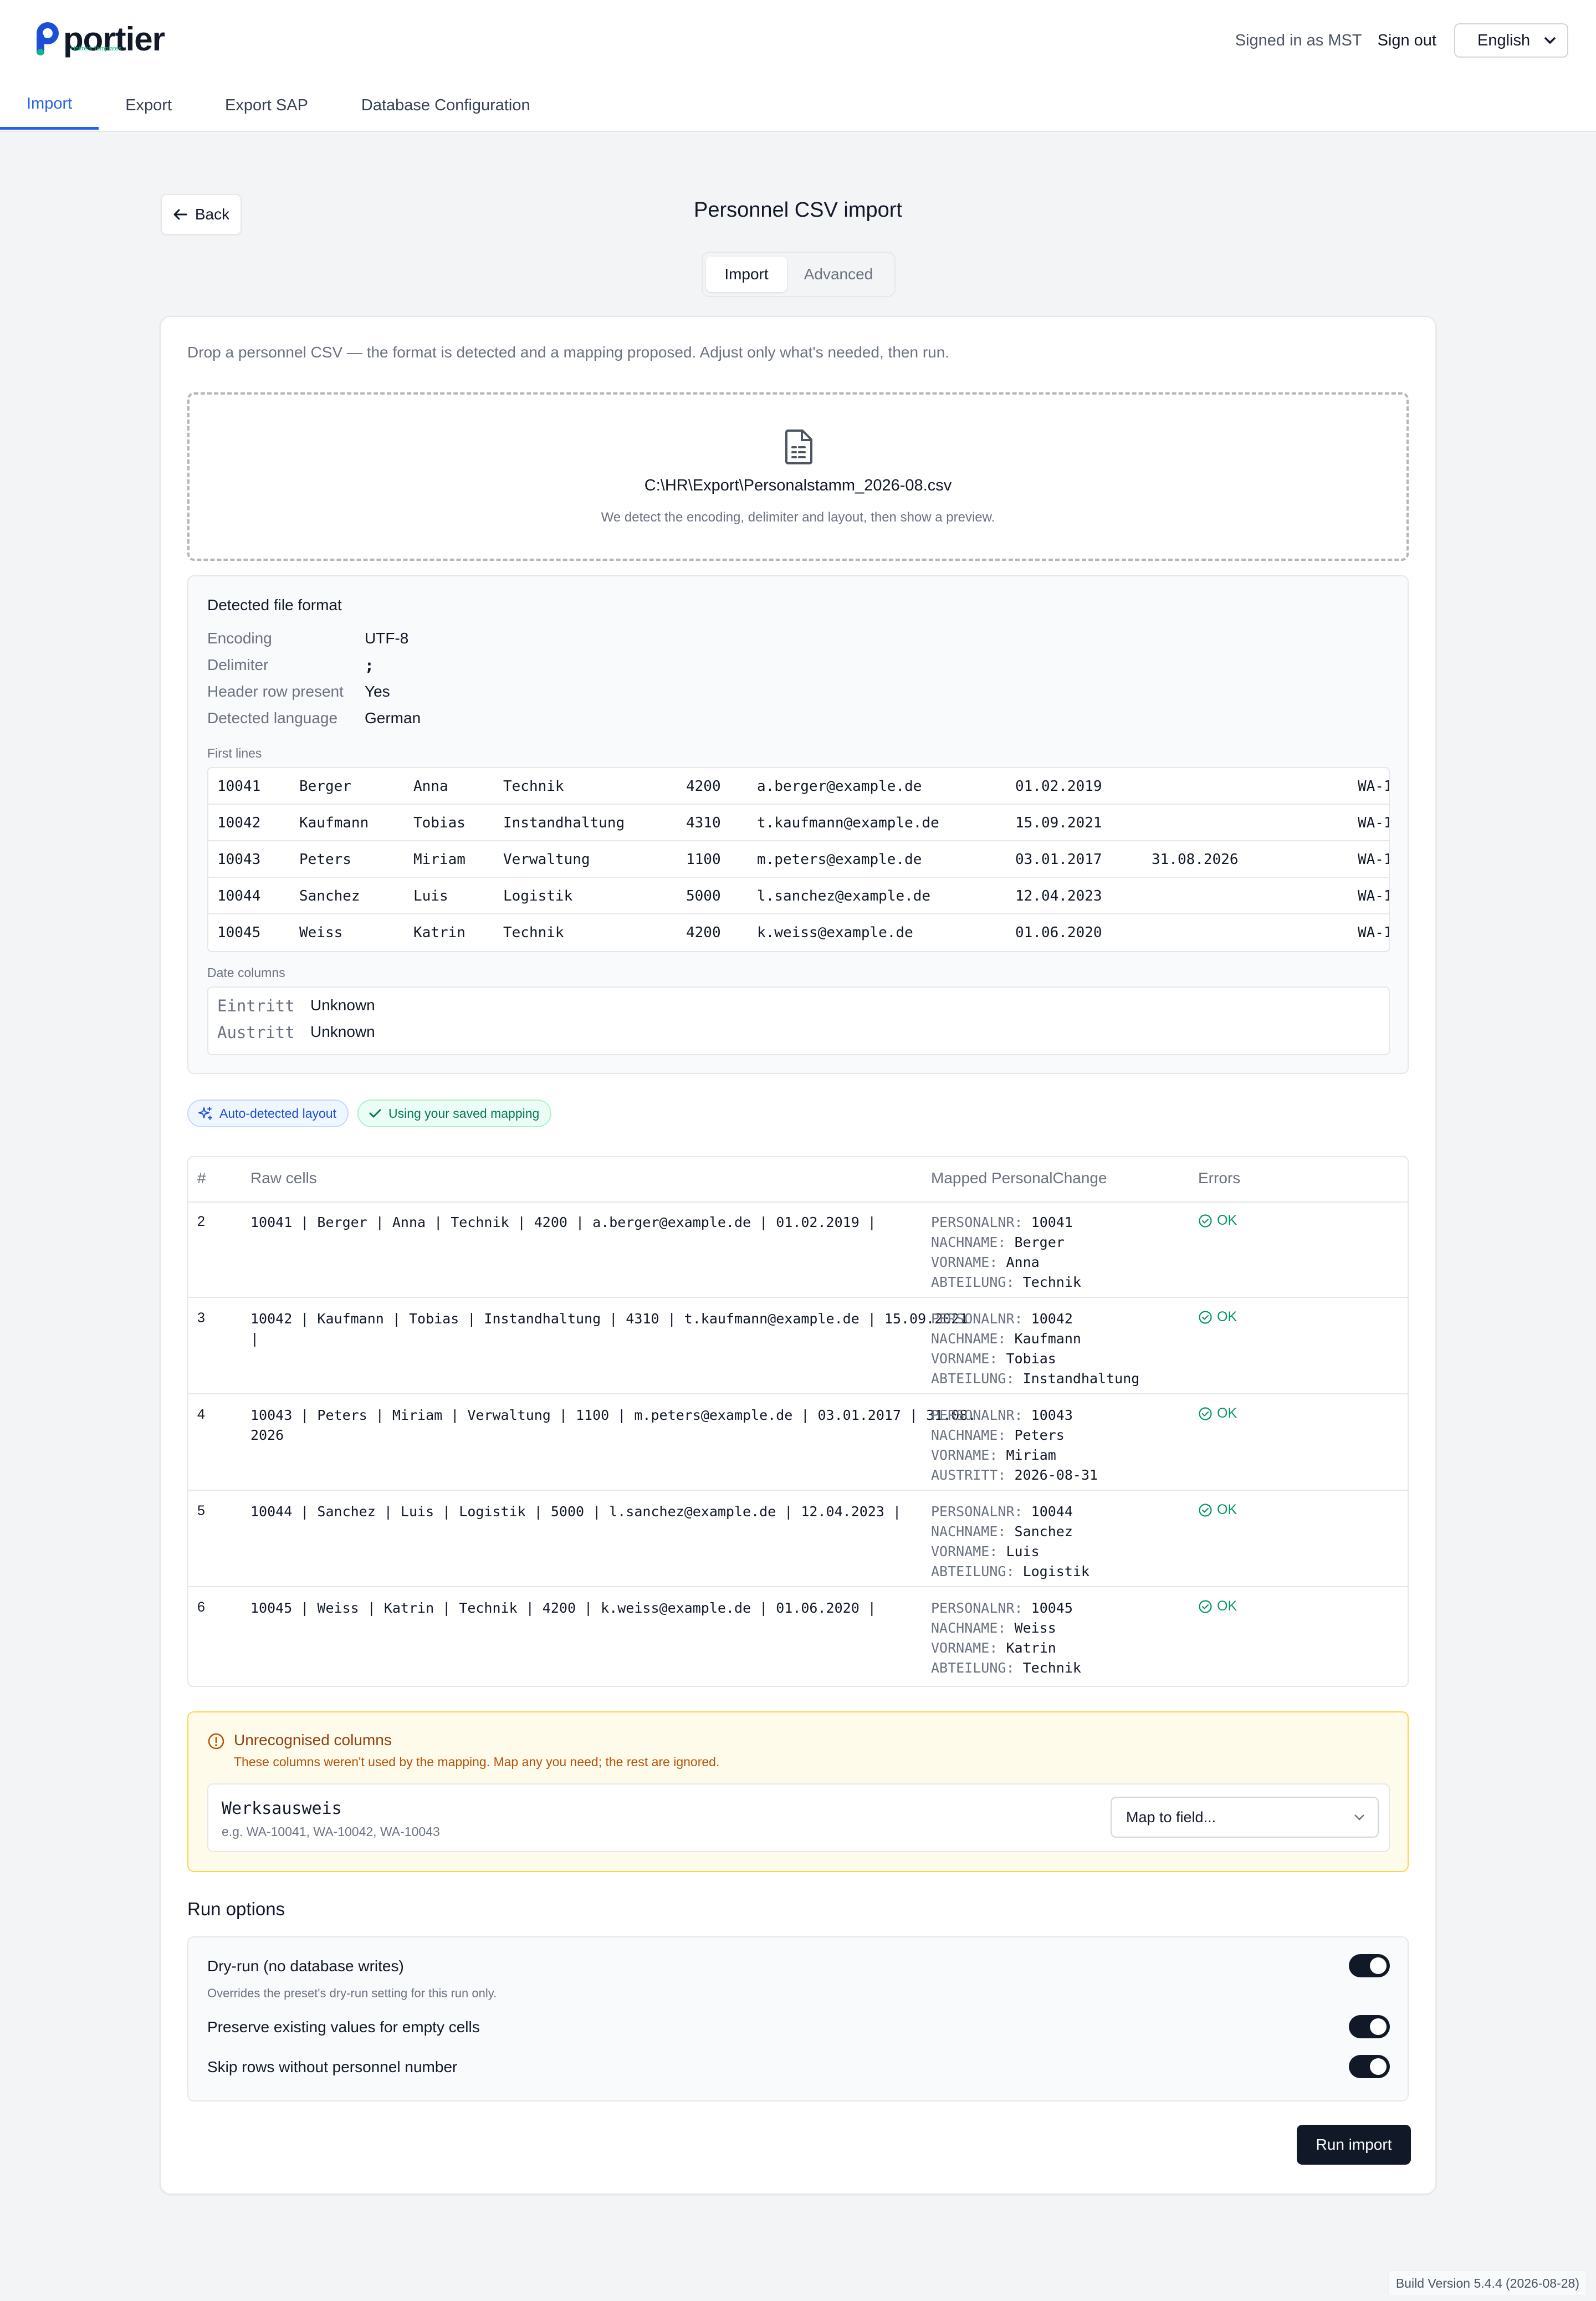 This screenshot has height=2301, width=1596. Describe the element at coordinates (1369, 1965) in the screenshot. I see `dry-run-toggle` at that location.